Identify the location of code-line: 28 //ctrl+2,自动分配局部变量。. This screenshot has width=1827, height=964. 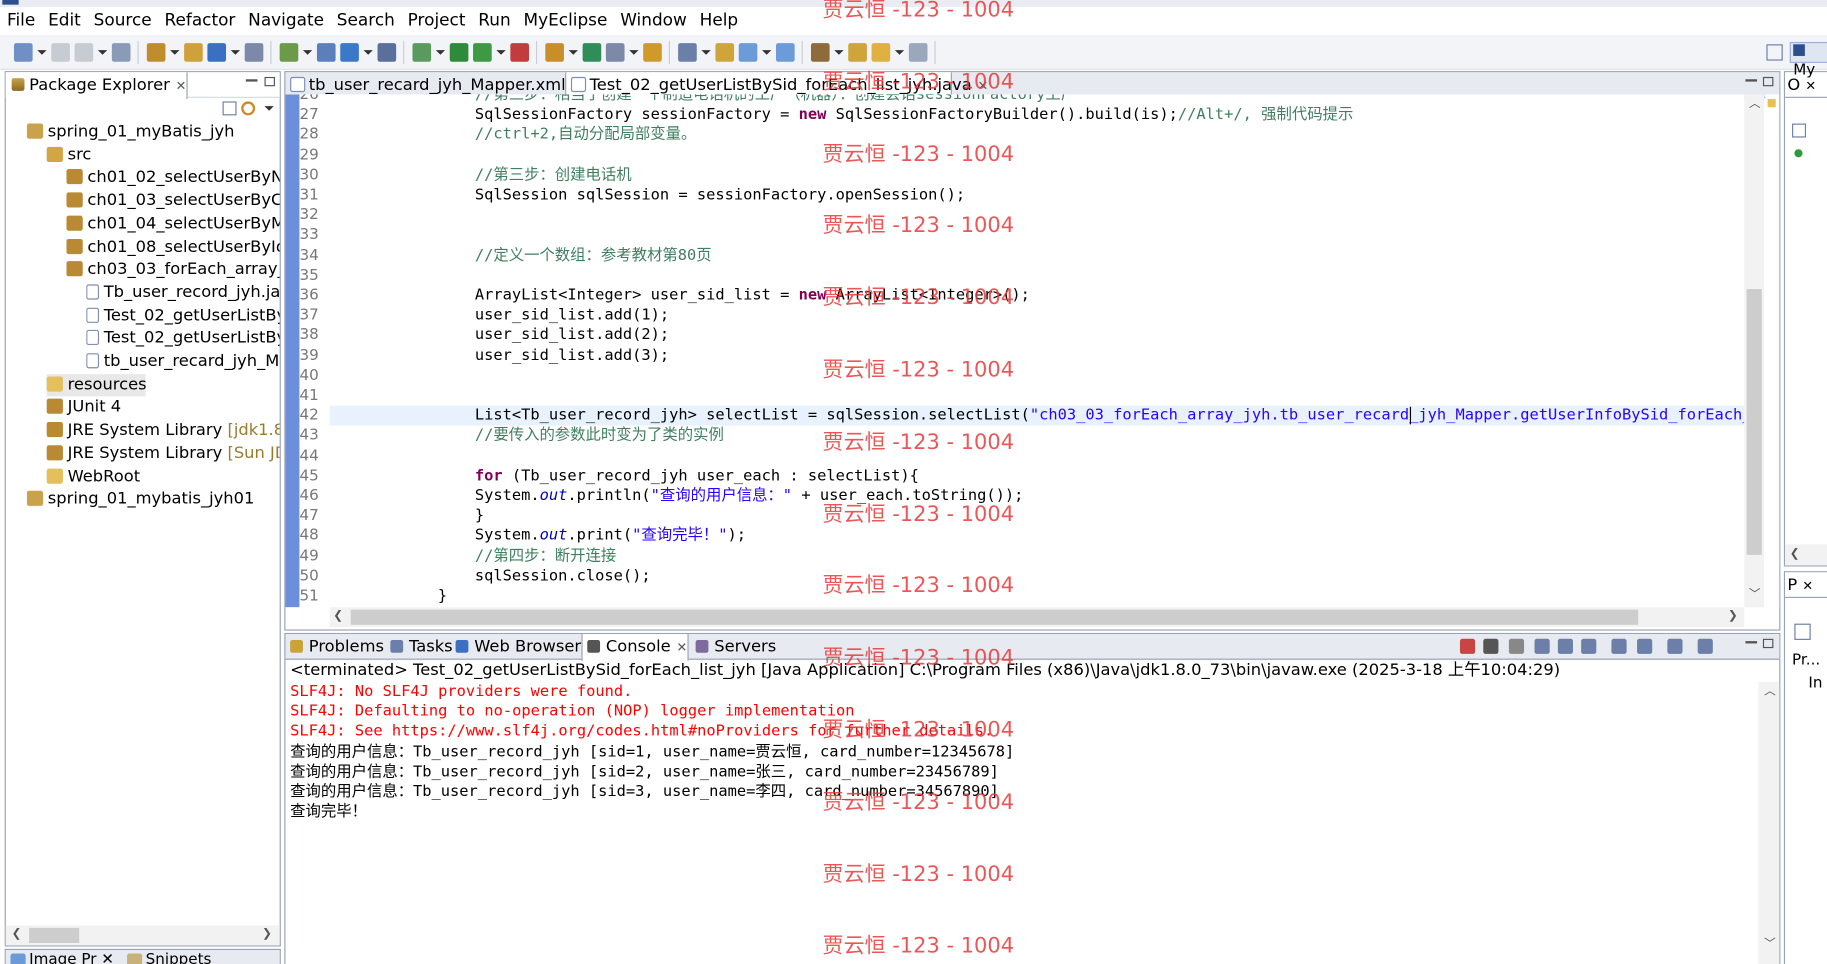
(1014, 135).